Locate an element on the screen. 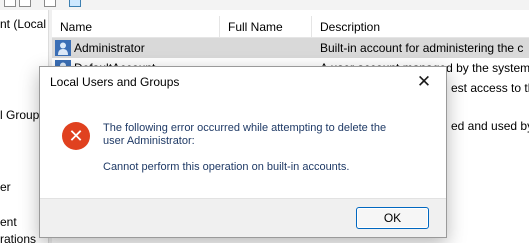 This screenshot has width=529, height=243. close-icon: ✕ is located at coordinates (424, 82).